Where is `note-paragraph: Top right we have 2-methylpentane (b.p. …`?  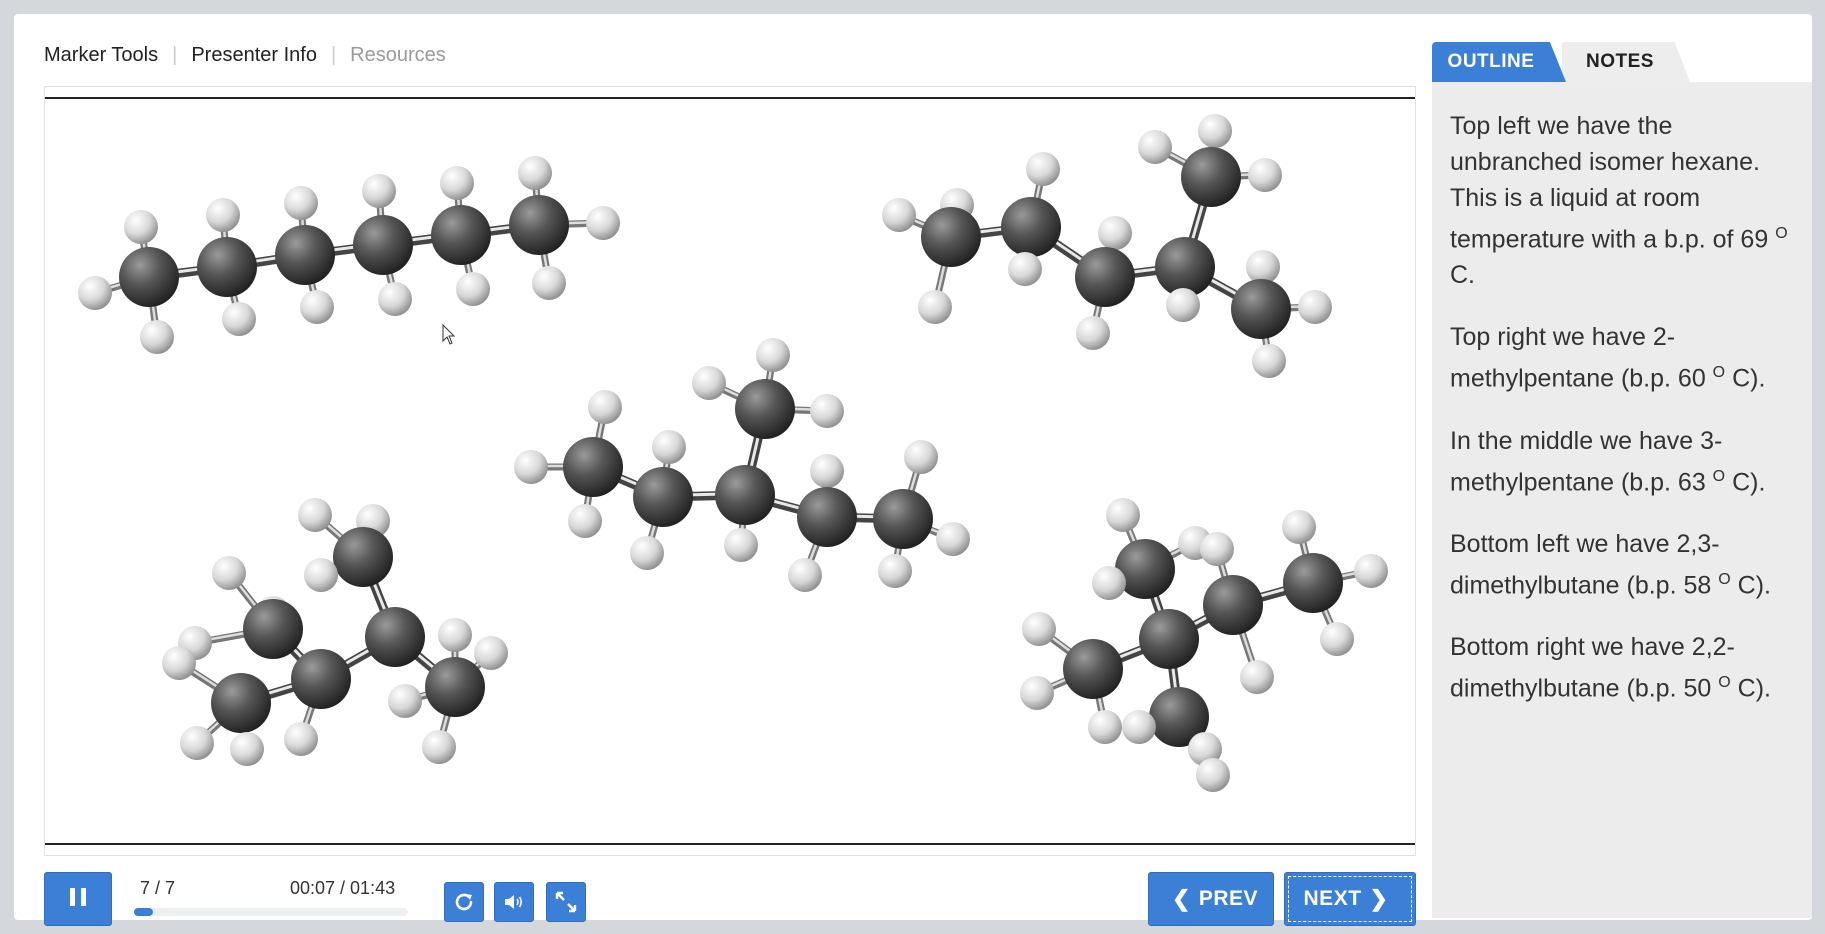
note-paragraph: Top right we have 2-methylpentane (b.p. … is located at coordinates (1608, 358).